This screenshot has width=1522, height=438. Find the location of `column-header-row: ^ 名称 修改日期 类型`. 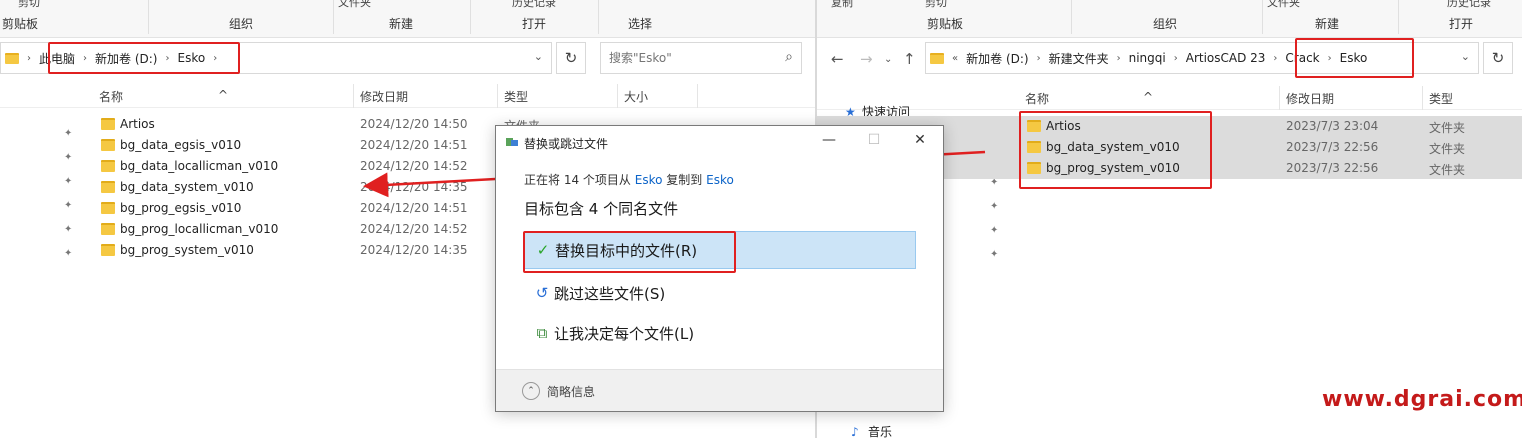

column-header-row: ^ 名称 修改日期 类型 is located at coordinates (1169, 98).